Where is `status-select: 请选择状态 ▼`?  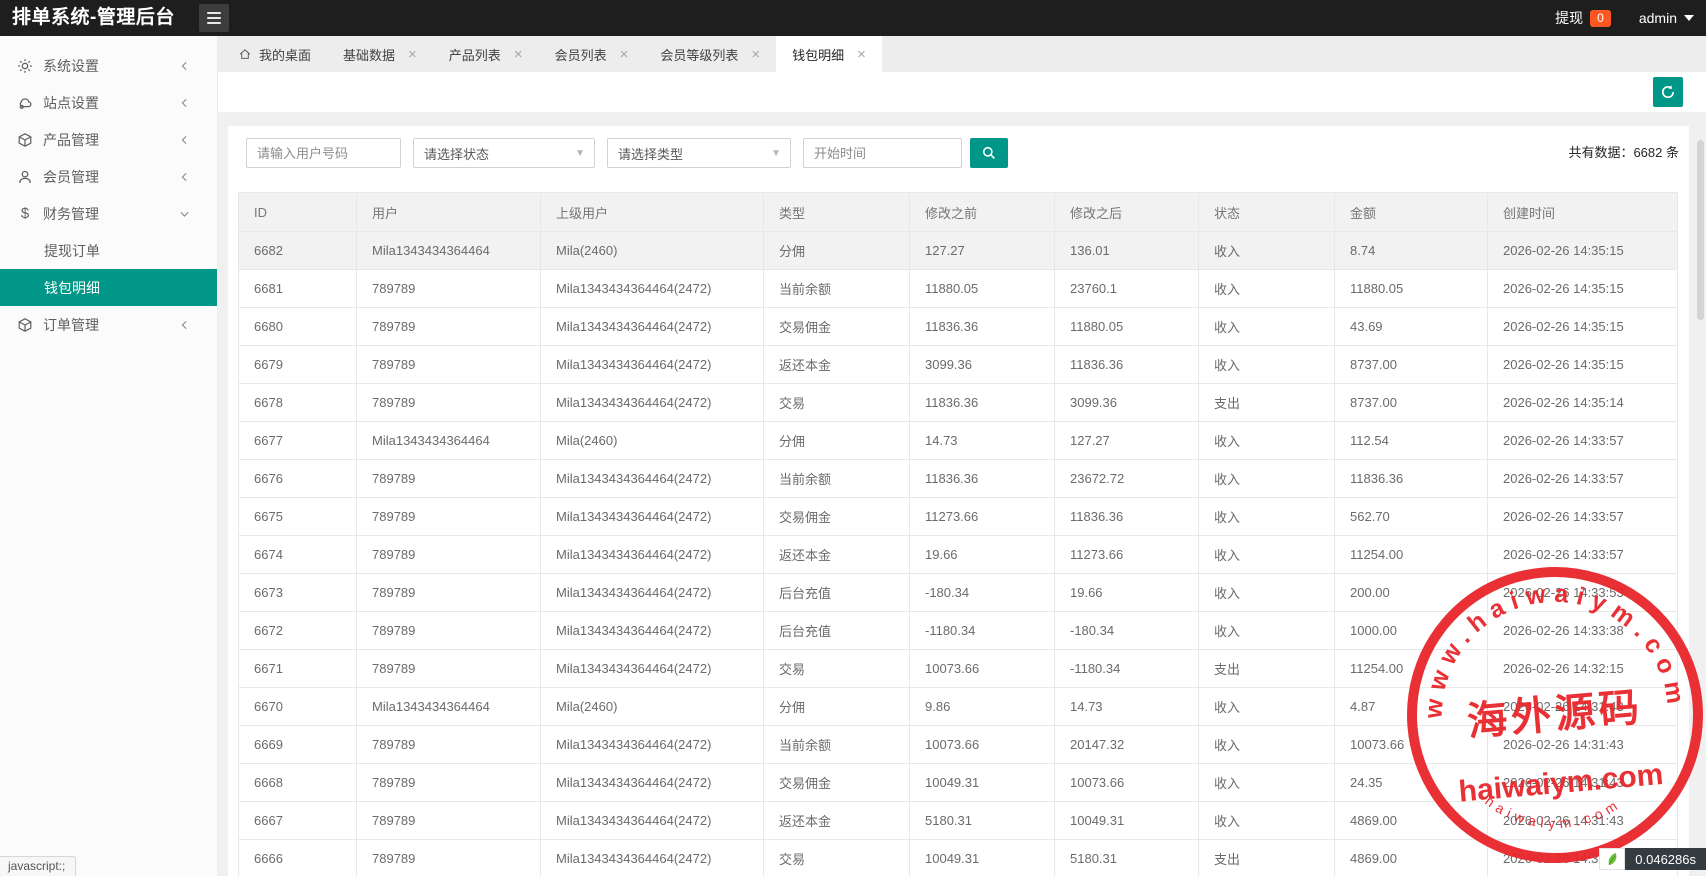
status-select: 请选择状态 ▼ is located at coordinates (504, 153).